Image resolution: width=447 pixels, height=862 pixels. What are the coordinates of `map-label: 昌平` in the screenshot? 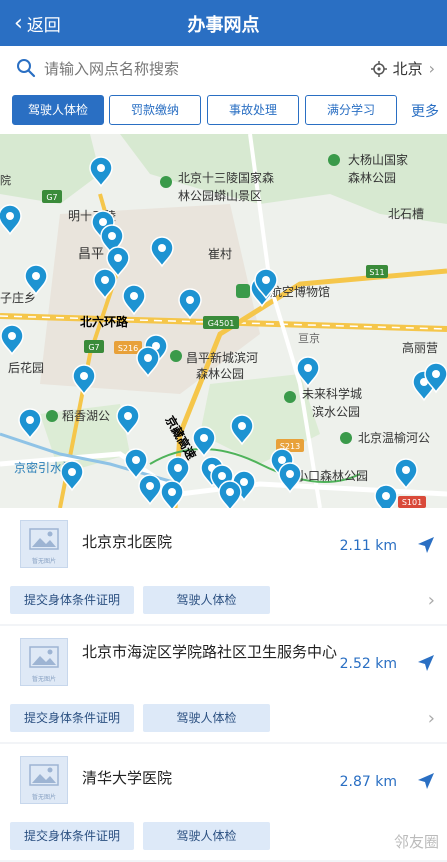 It's located at (91, 254).